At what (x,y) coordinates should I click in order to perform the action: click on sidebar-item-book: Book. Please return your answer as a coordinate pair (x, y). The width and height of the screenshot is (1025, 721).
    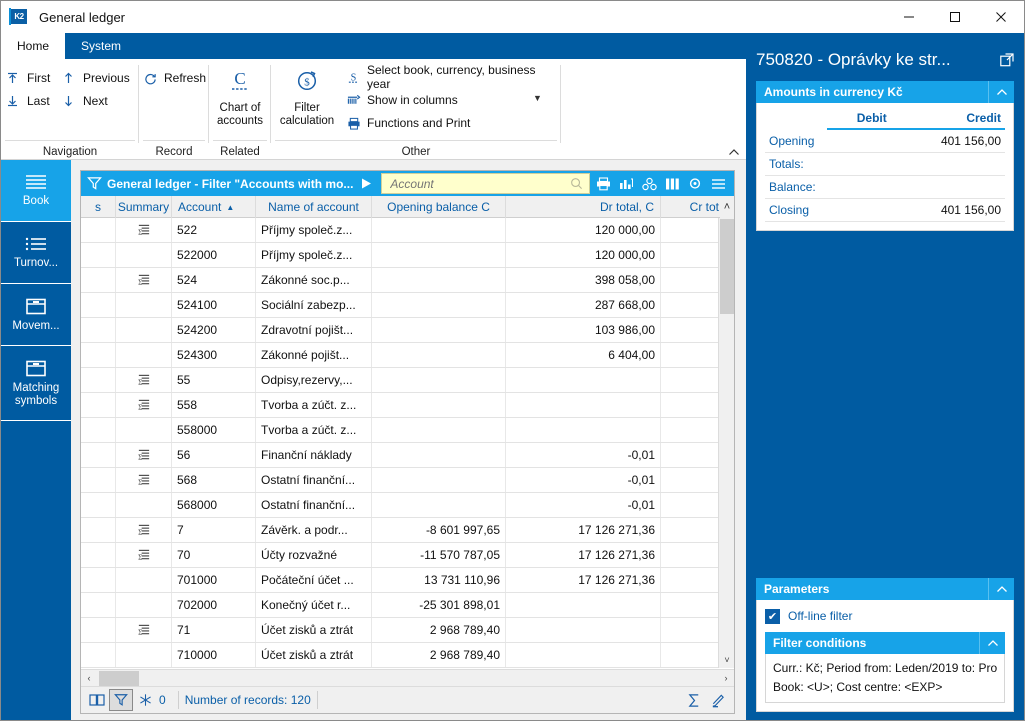
    Looking at the image, I should click on (36, 191).